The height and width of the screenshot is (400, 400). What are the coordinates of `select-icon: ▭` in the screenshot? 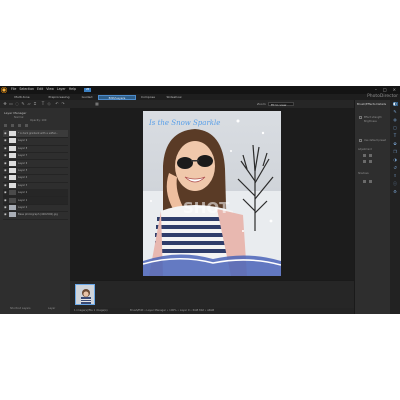 It's located at (11, 104).